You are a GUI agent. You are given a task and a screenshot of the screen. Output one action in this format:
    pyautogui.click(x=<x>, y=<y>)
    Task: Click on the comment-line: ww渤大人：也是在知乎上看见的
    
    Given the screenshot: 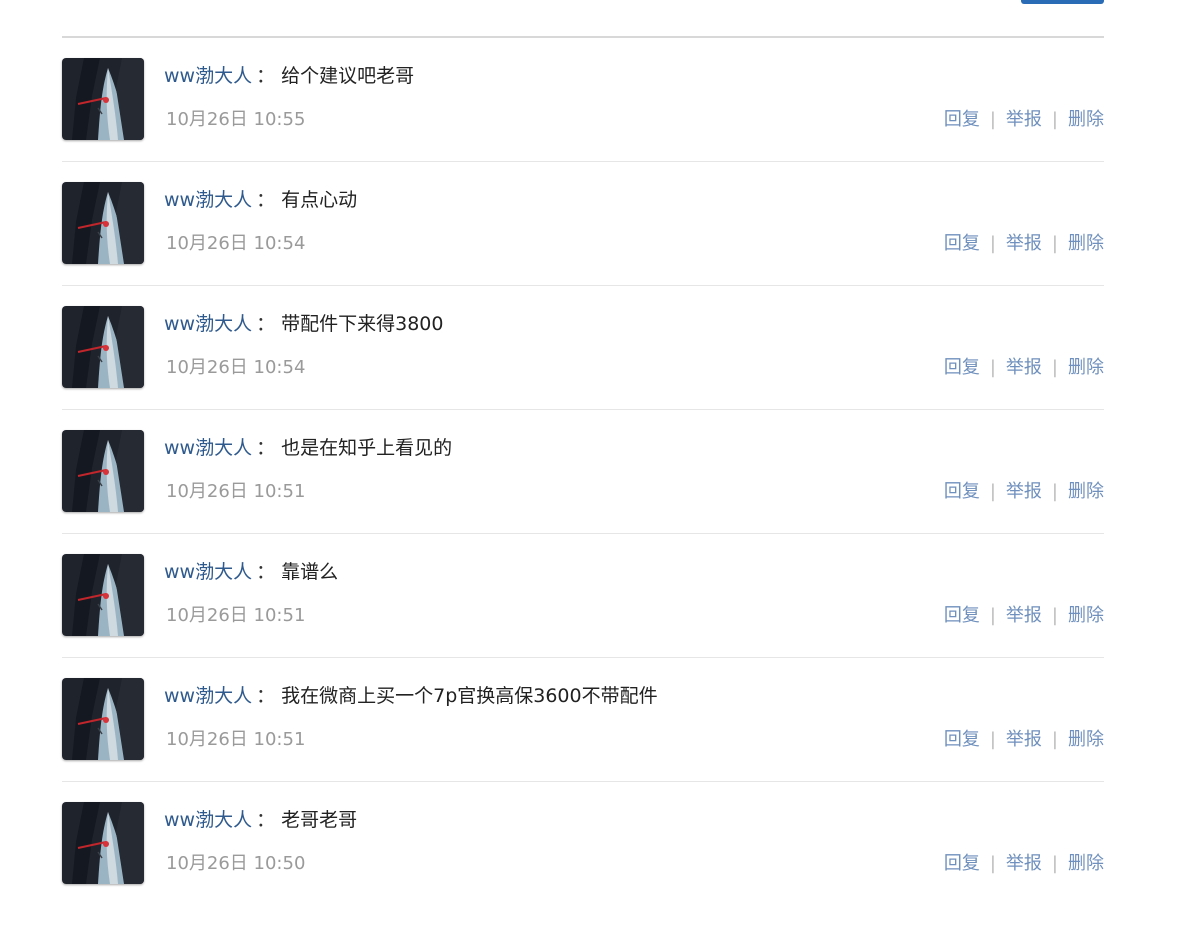 What is the action you would take?
    pyautogui.click(x=308, y=448)
    